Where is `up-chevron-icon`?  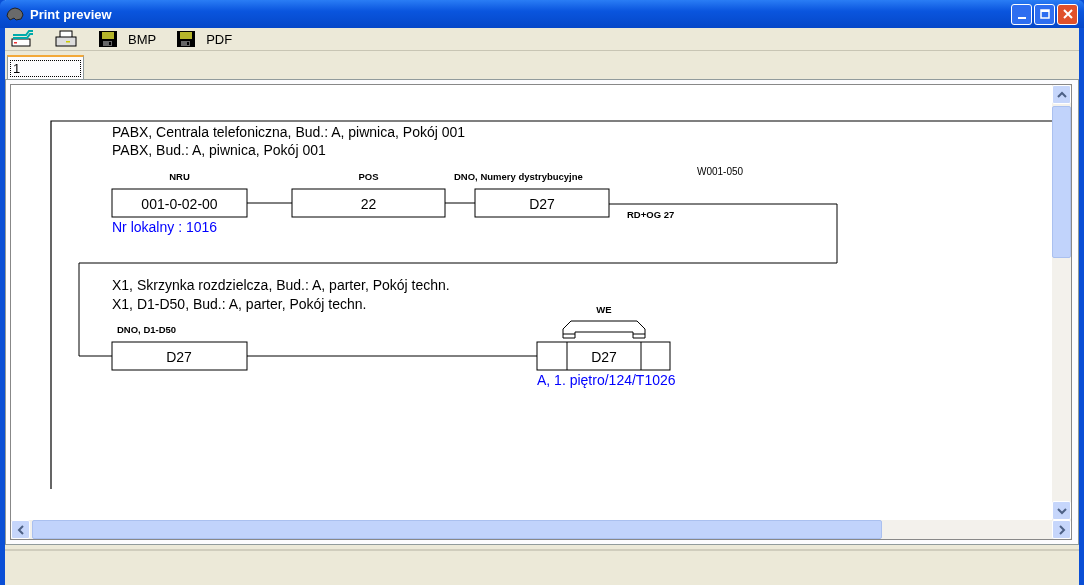
up-chevron-icon is located at coordinates (1061, 94).